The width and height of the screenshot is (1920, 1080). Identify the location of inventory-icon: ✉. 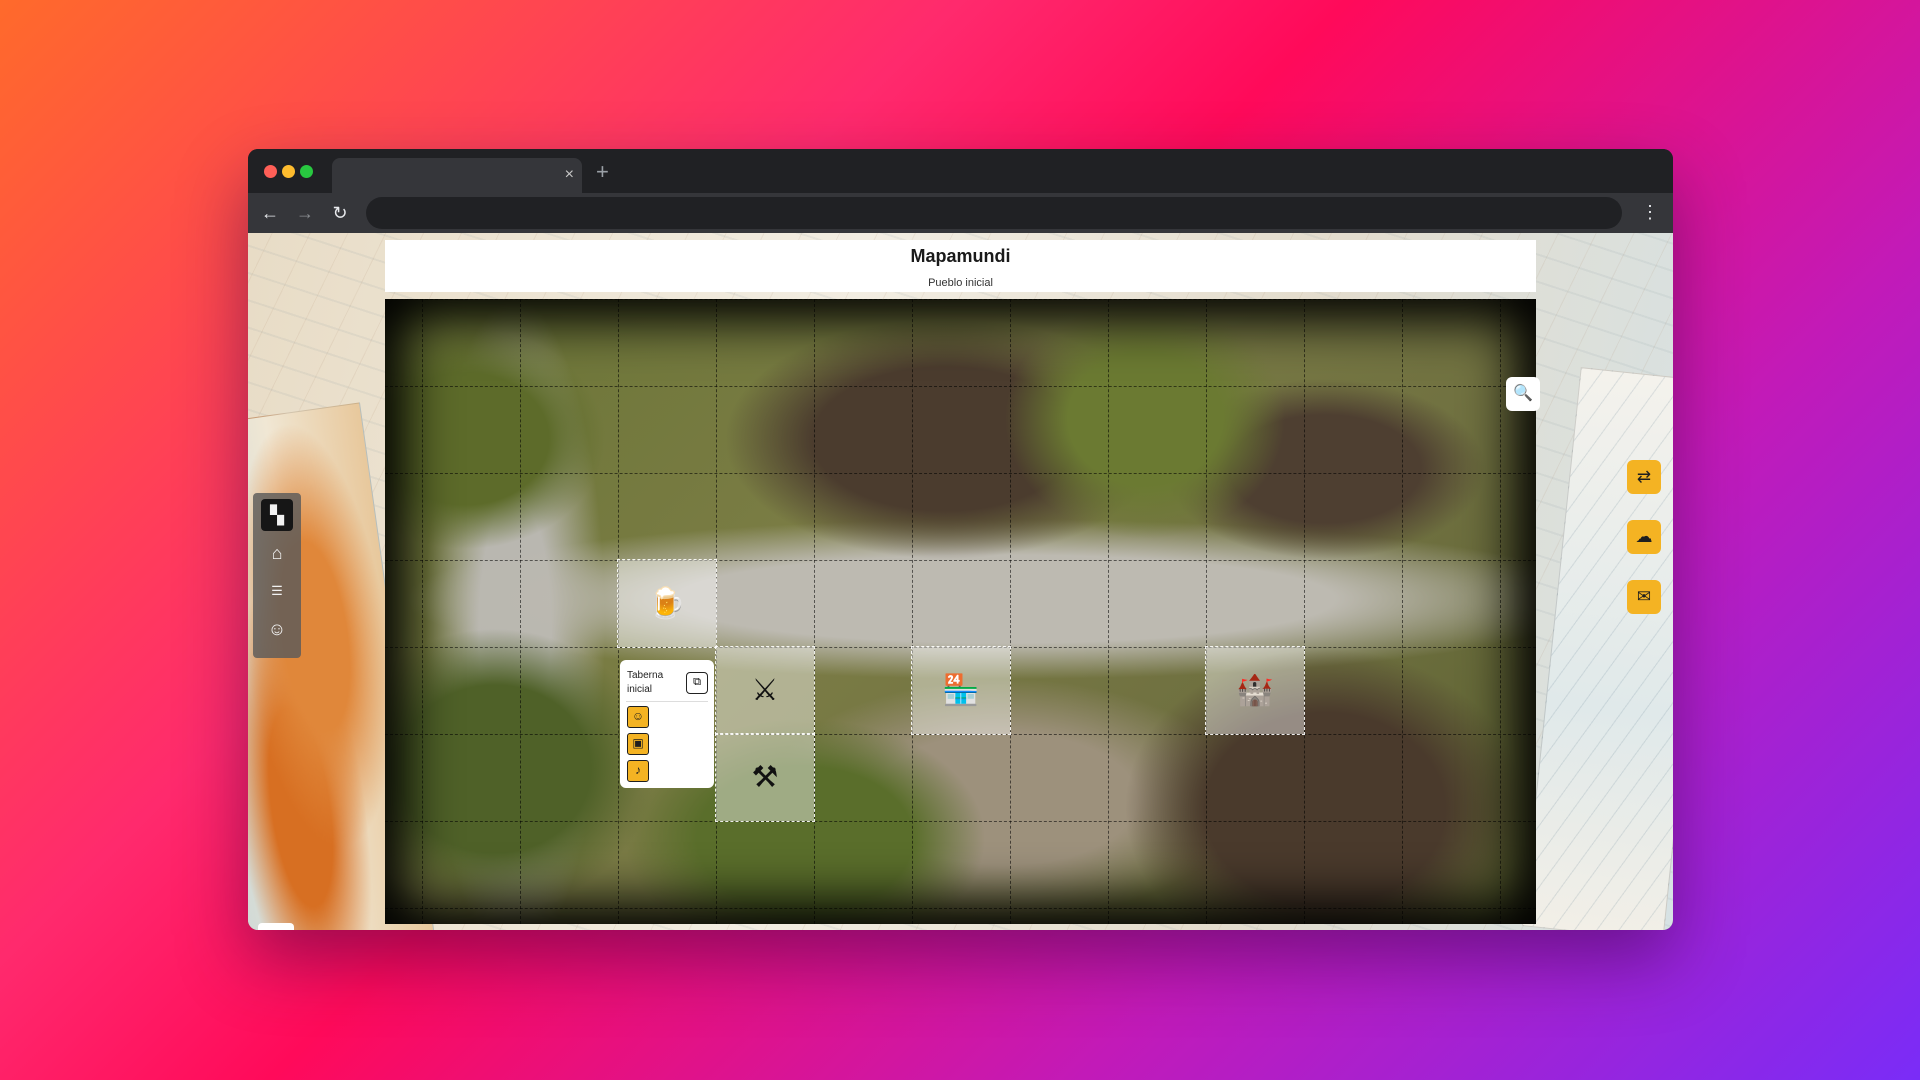
(1644, 597).